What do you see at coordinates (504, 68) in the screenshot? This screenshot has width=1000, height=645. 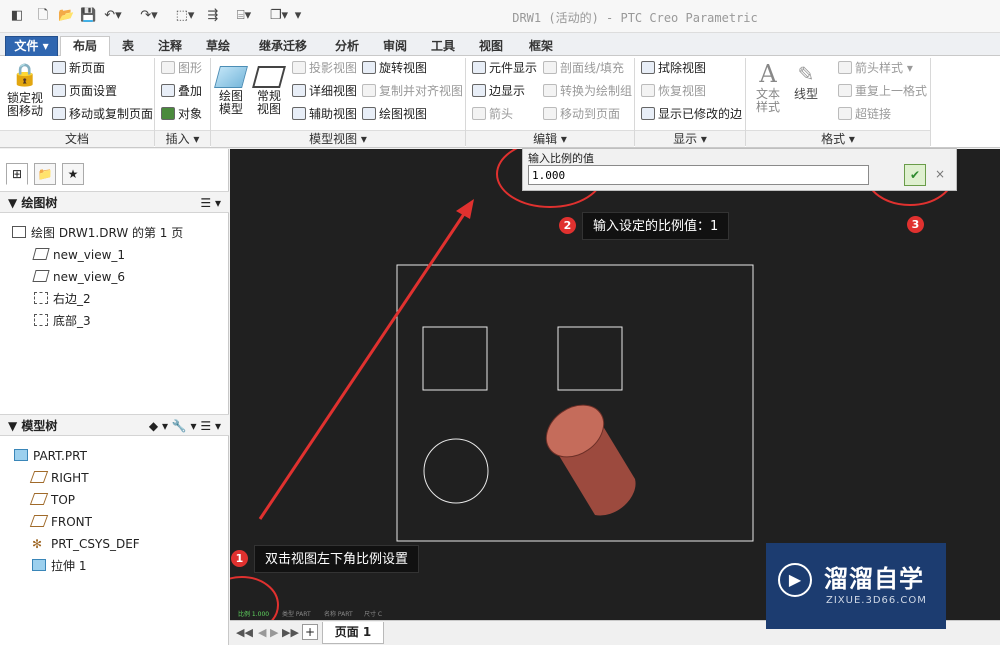 I see `component-display-button: 元件显示` at bounding box center [504, 68].